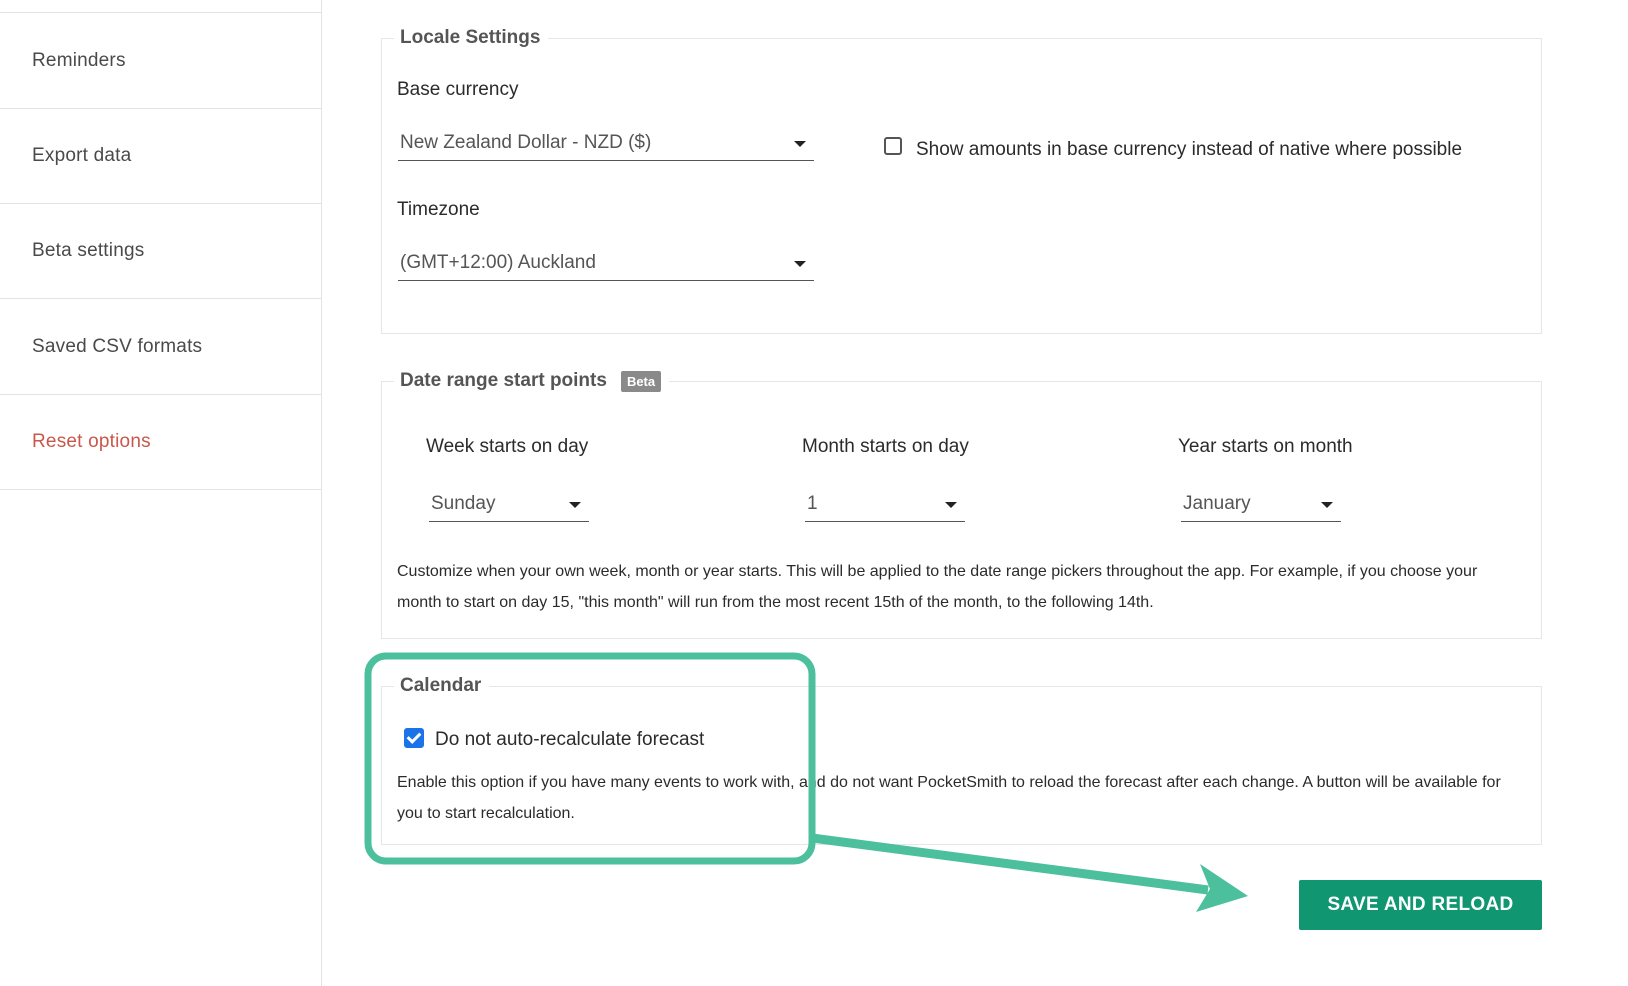 This screenshot has width=1628, height=986. I want to click on sidebar-item-saved-csv-formats: Saved CSV formats, so click(160, 347).